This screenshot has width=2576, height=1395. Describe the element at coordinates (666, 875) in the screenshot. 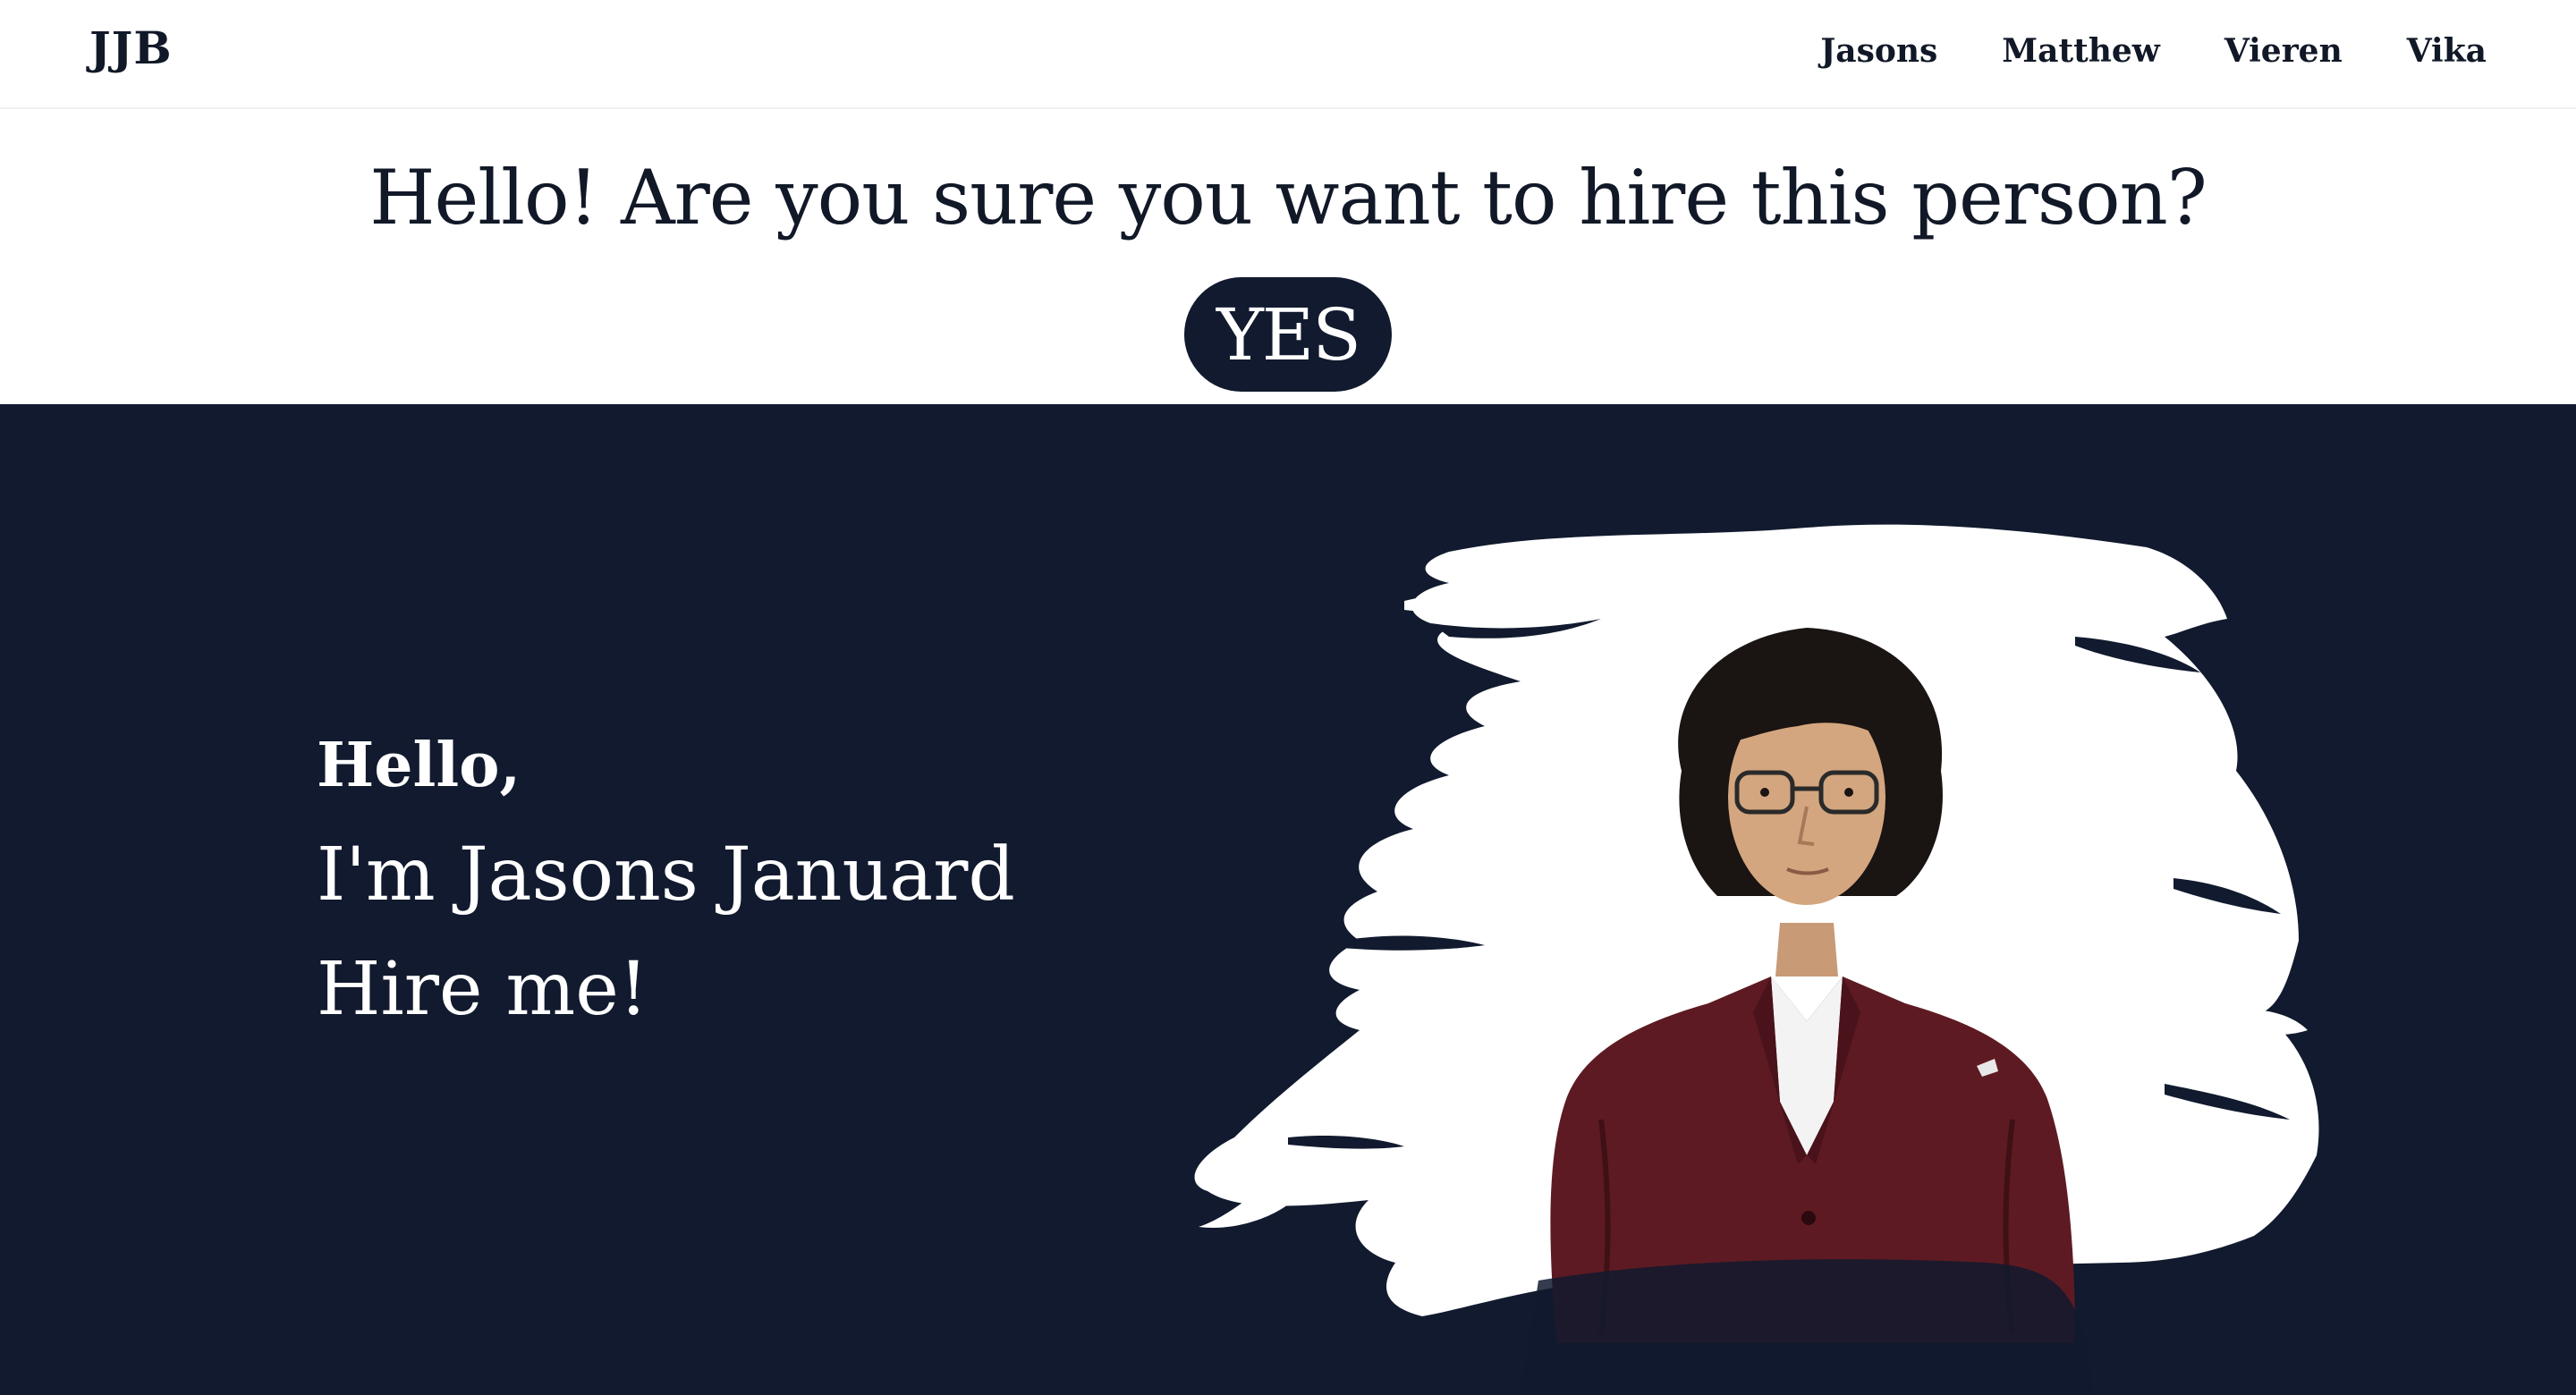

I see `hero-name: I'm Jasons Januard` at that location.